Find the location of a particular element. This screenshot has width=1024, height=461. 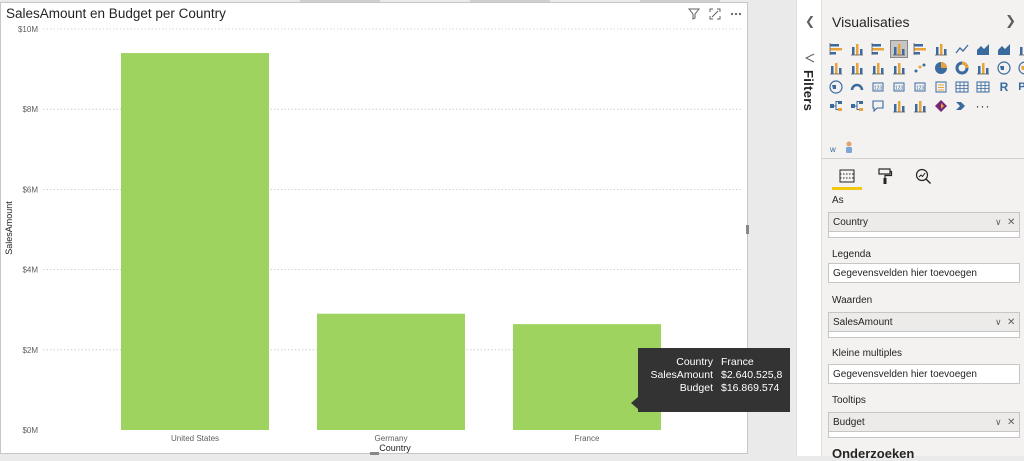

axis-field-pill: Country ∨ ✕ is located at coordinates (924, 222).